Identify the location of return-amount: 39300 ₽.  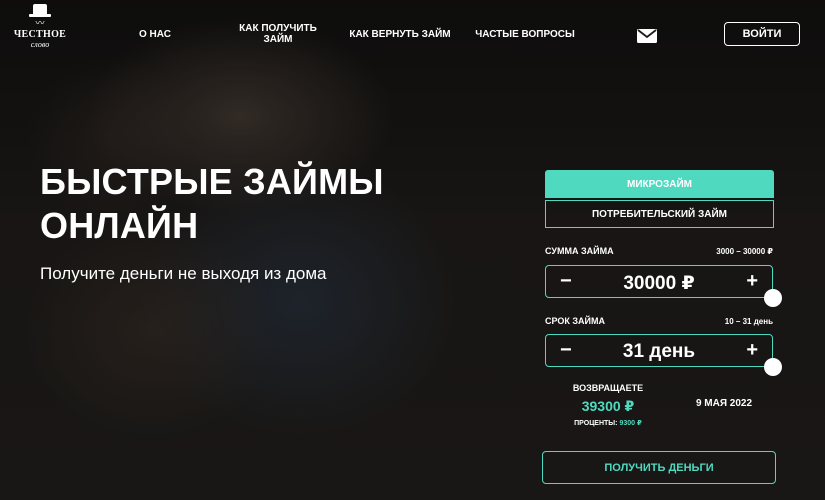
(608, 406).